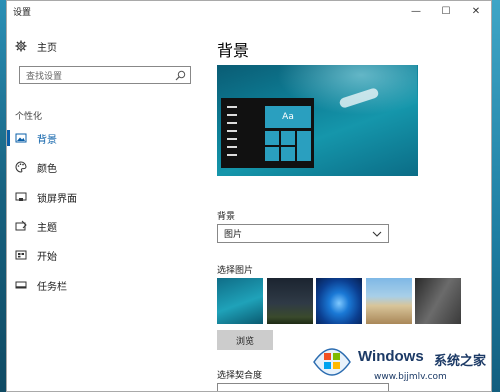 This screenshot has width=500, height=392. I want to click on lock-screen-icon, so click(21, 197).